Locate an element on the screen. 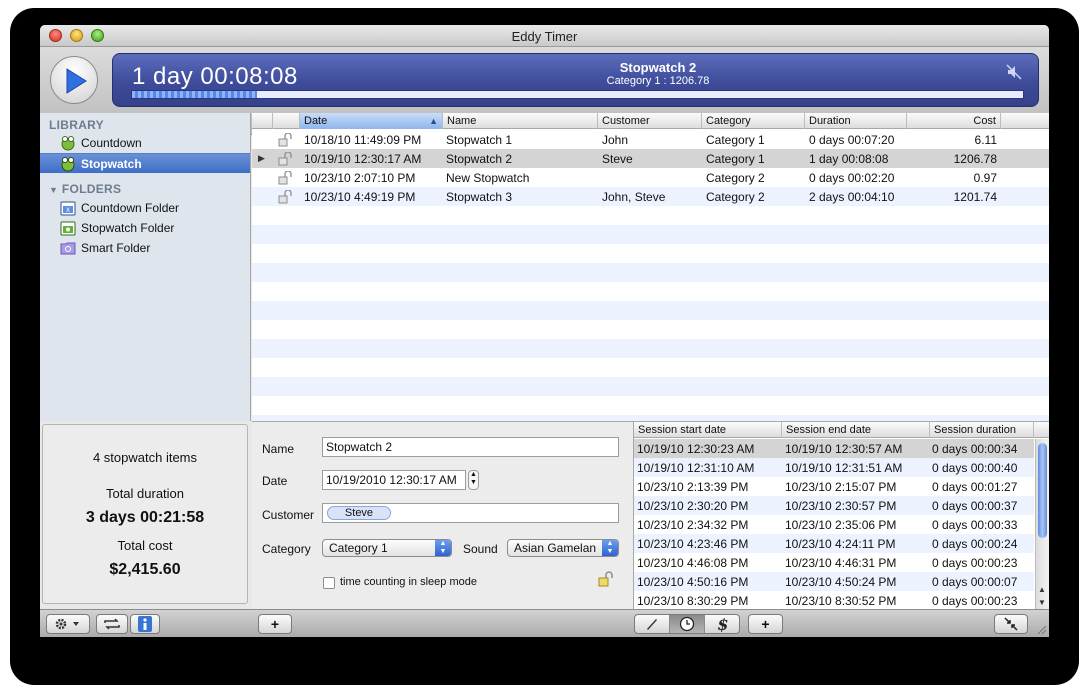 Image resolution: width=1089 pixels, height=693 pixels. pane-sessions-segment is located at coordinates (687, 624).